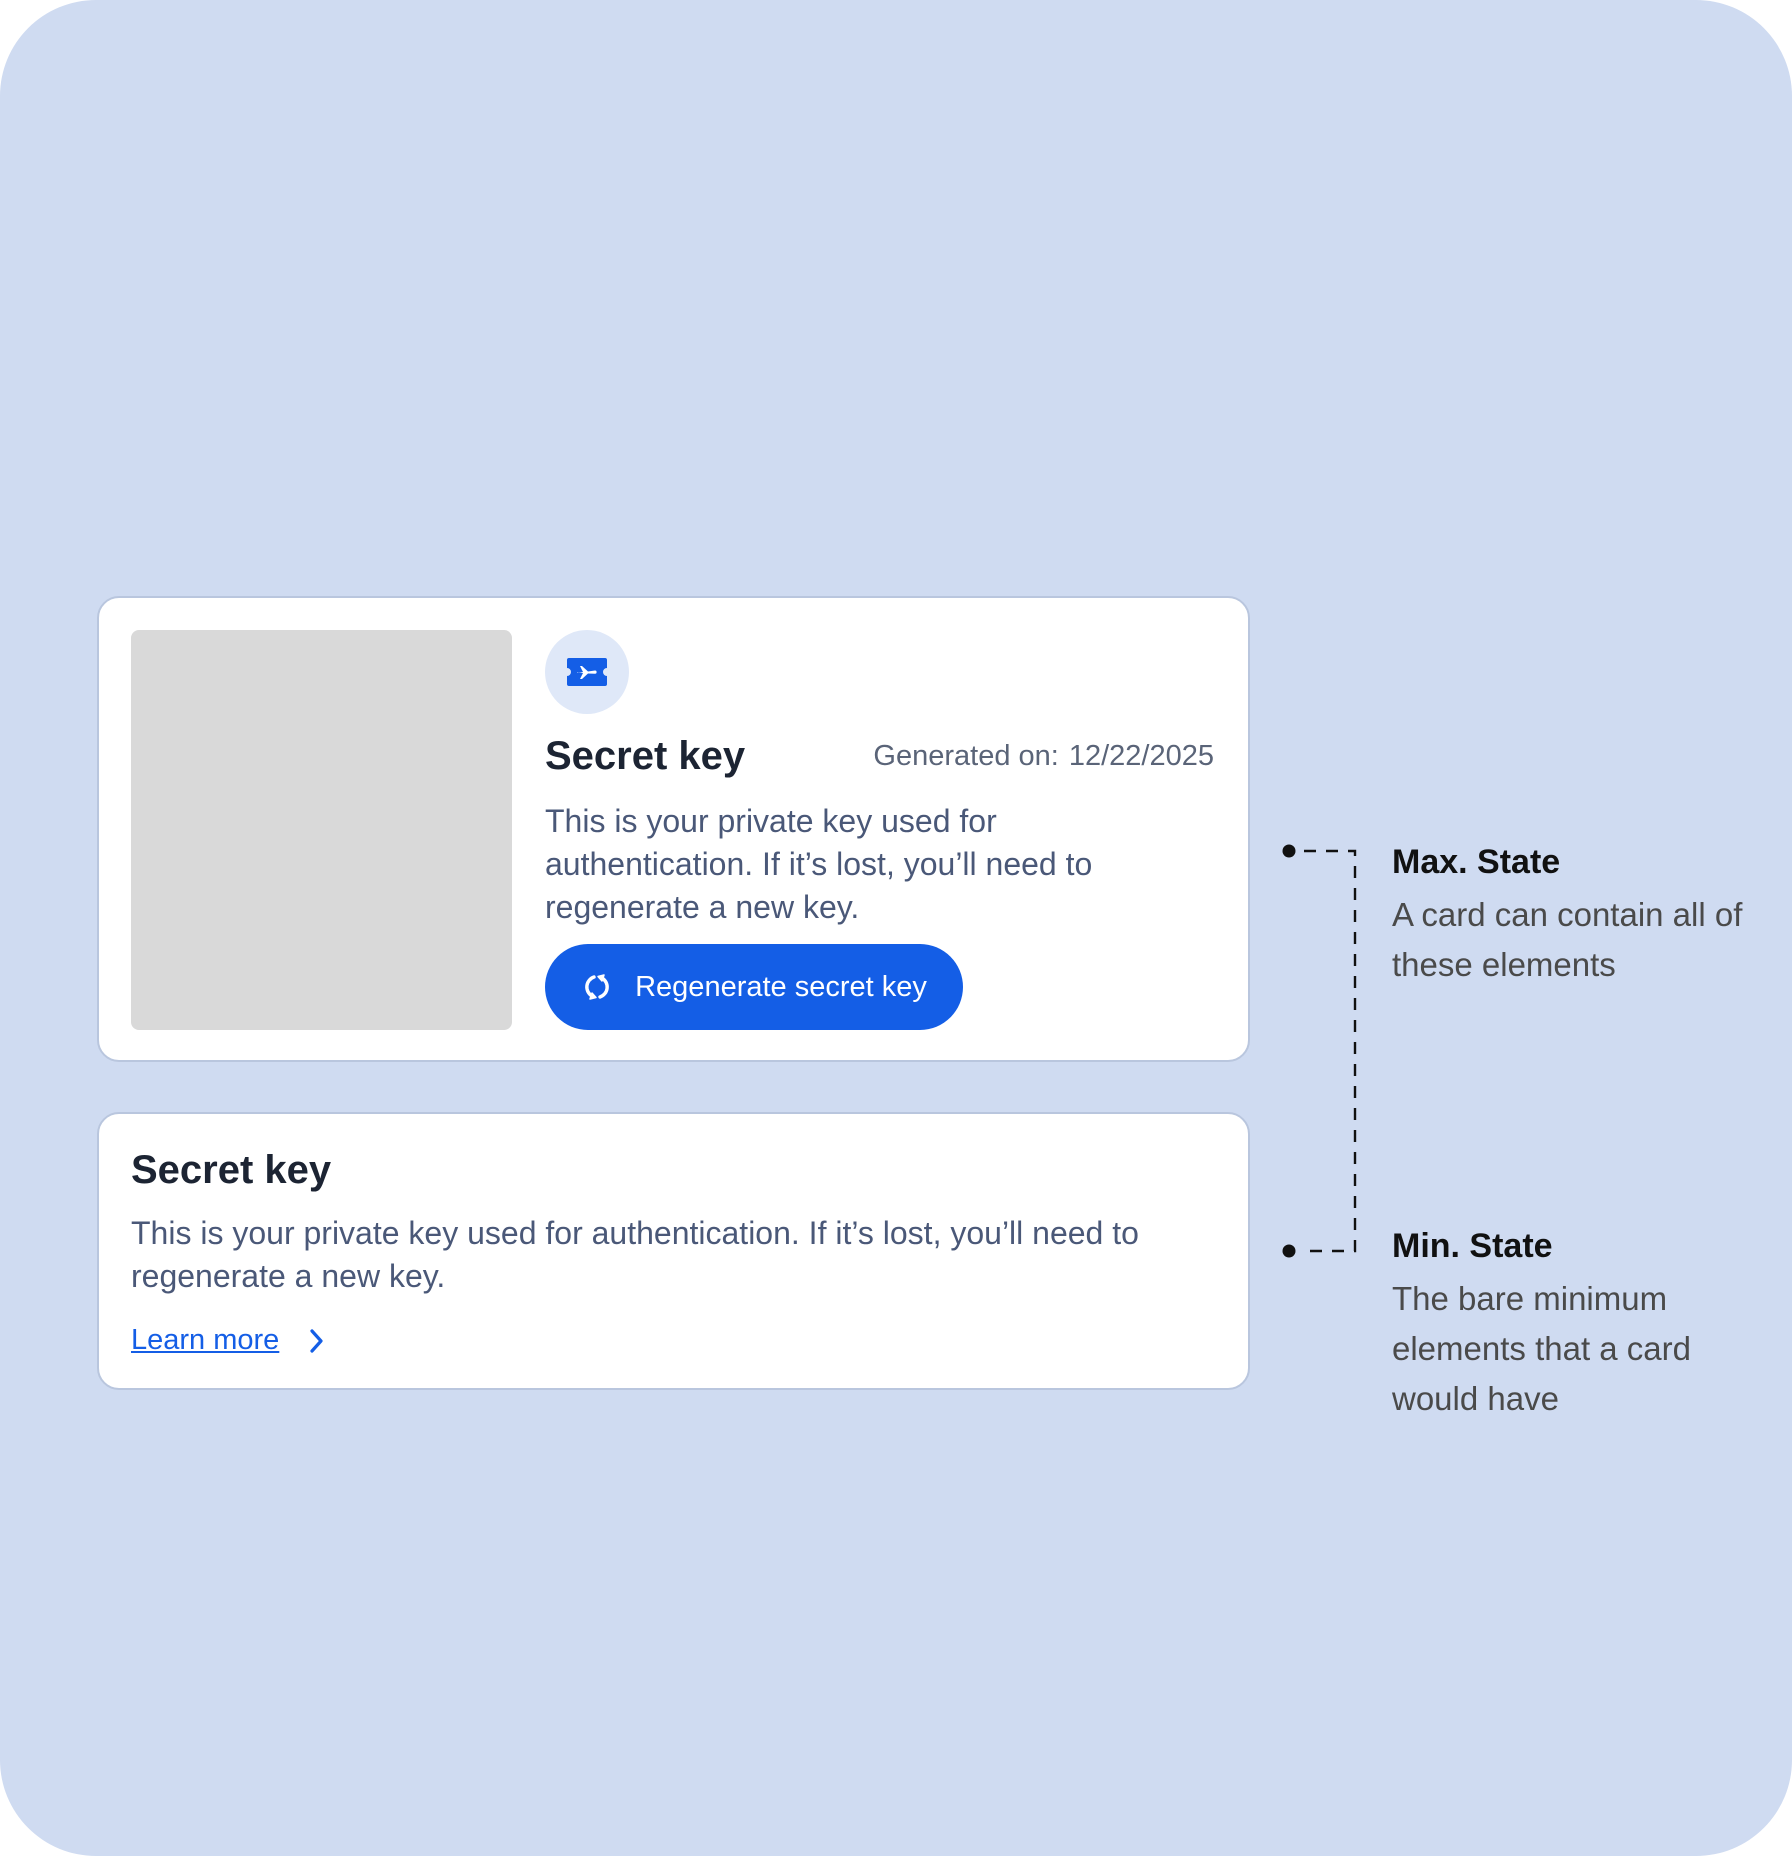 This screenshot has height=1856, width=1792. What do you see at coordinates (1476, 862) in the screenshot?
I see `annotation-title: Max. State` at bounding box center [1476, 862].